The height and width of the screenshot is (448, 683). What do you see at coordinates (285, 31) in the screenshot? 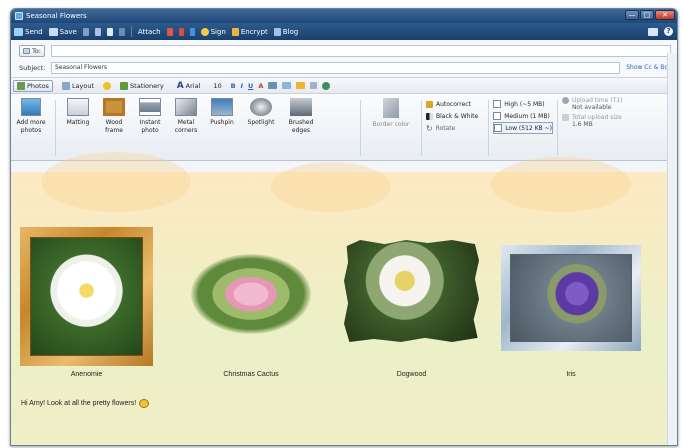
I see `blog-button: Blog` at bounding box center [285, 31].